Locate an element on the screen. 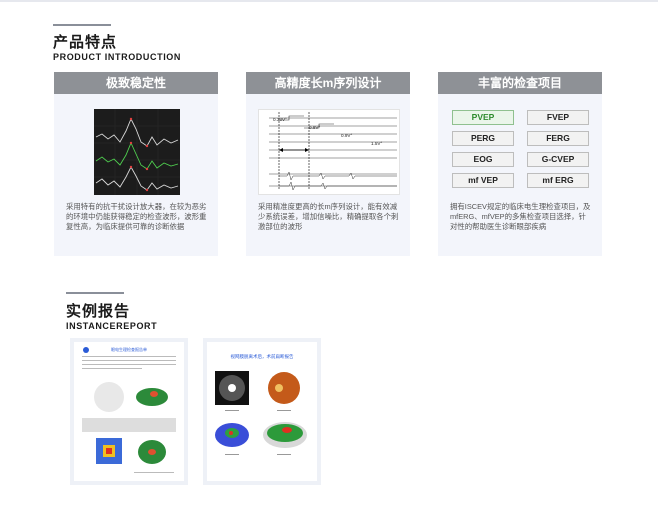 This screenshot has width=658, height=505. test-fvep: FVEP is located at coordinates (558, 117).